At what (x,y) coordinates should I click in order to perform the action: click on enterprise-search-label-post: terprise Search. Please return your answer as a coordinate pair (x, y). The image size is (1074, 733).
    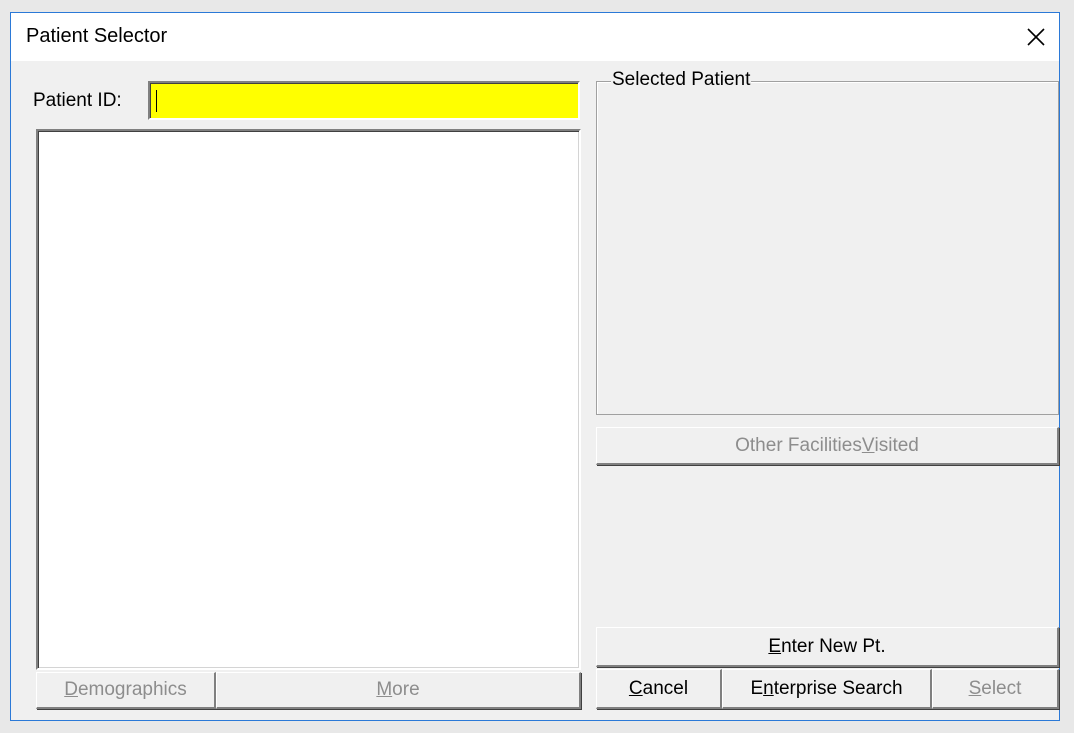
    Looking at the image, I should click on (838, 688).